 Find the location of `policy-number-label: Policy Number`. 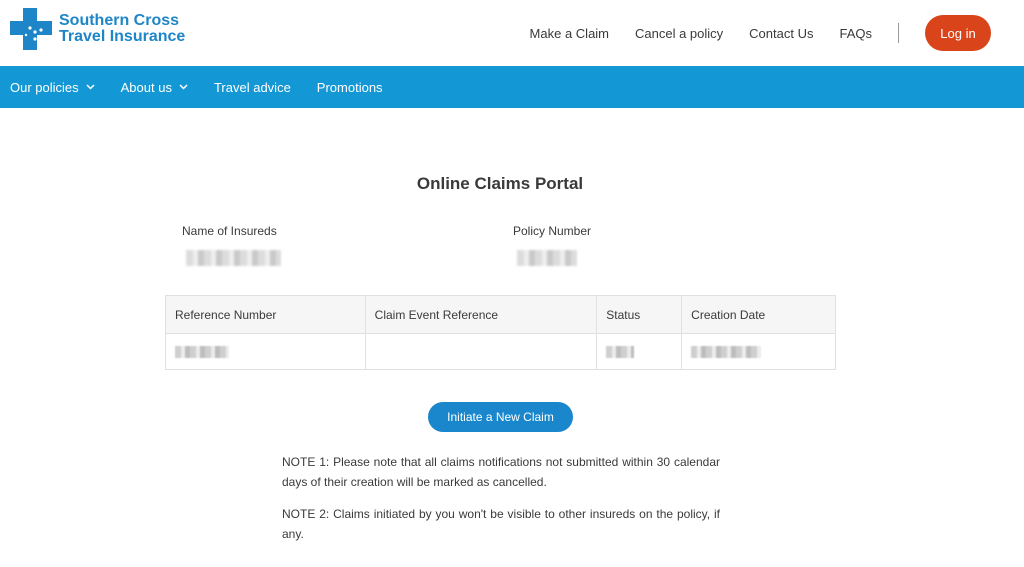

policy-number-label: Policy Number is located at coordinates (552, 231).